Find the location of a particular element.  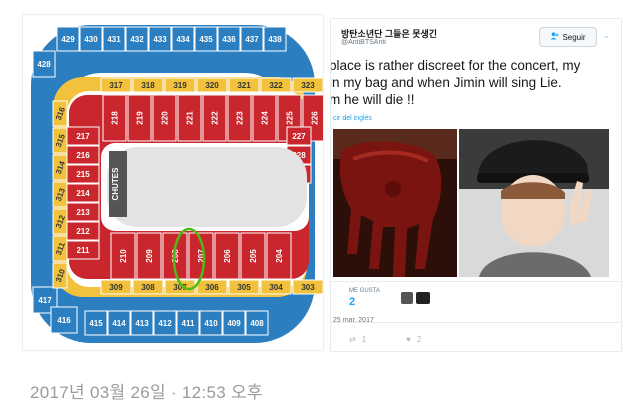

seat-section-222: 222 is located at coordinates (214, 118).